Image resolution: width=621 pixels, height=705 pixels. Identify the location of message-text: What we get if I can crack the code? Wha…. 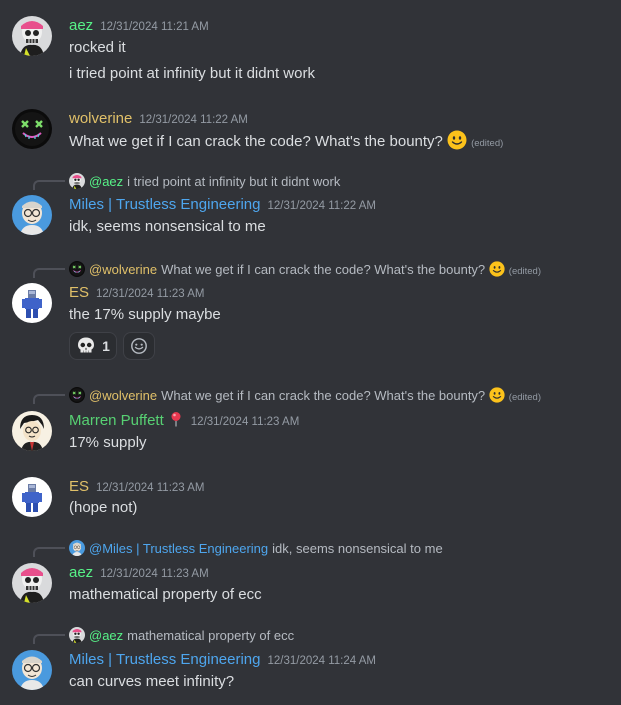
(286, 142).